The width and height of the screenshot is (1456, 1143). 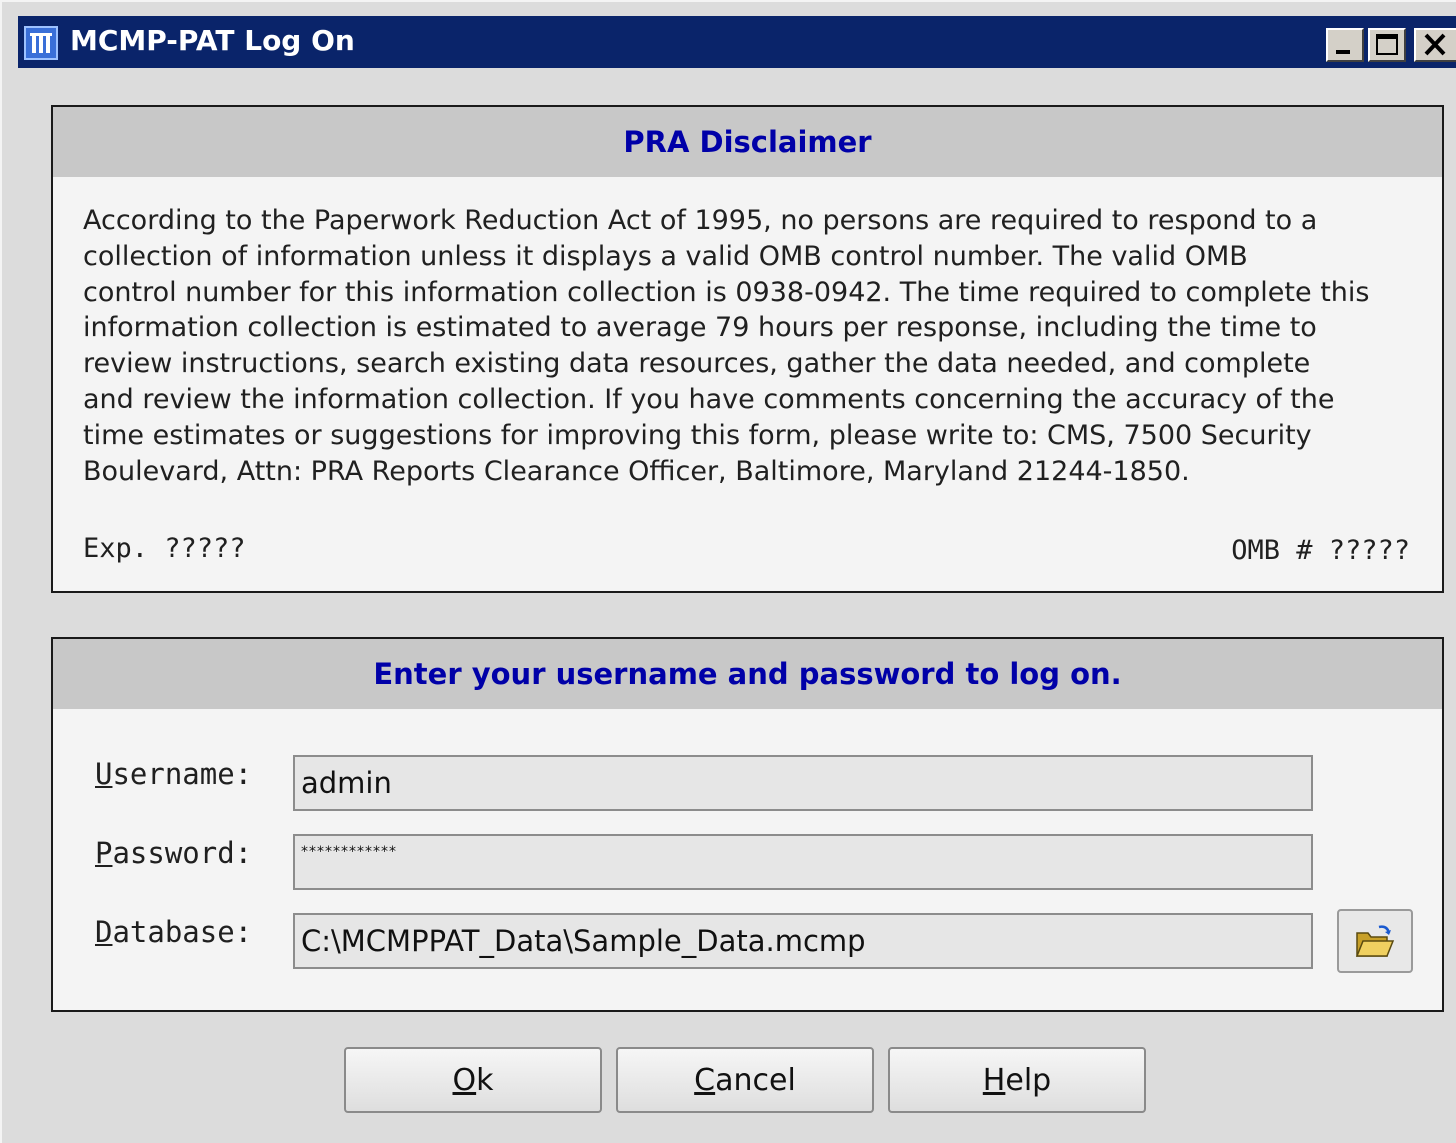 What do you see at coordinates (1343, 52) in the screenshot?
I see `minimize-icon` at bounding box center [1343, 52].